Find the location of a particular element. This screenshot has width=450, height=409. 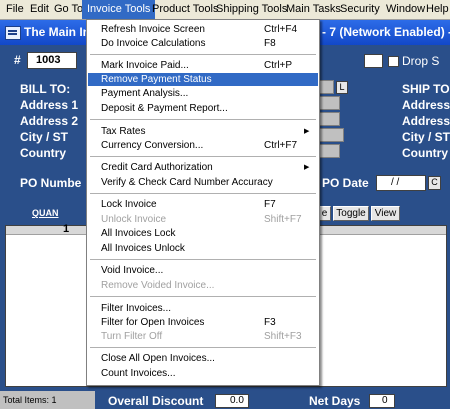

menu-item-shortcut: Ctrl+F4 is located at coordinates (281, 29).